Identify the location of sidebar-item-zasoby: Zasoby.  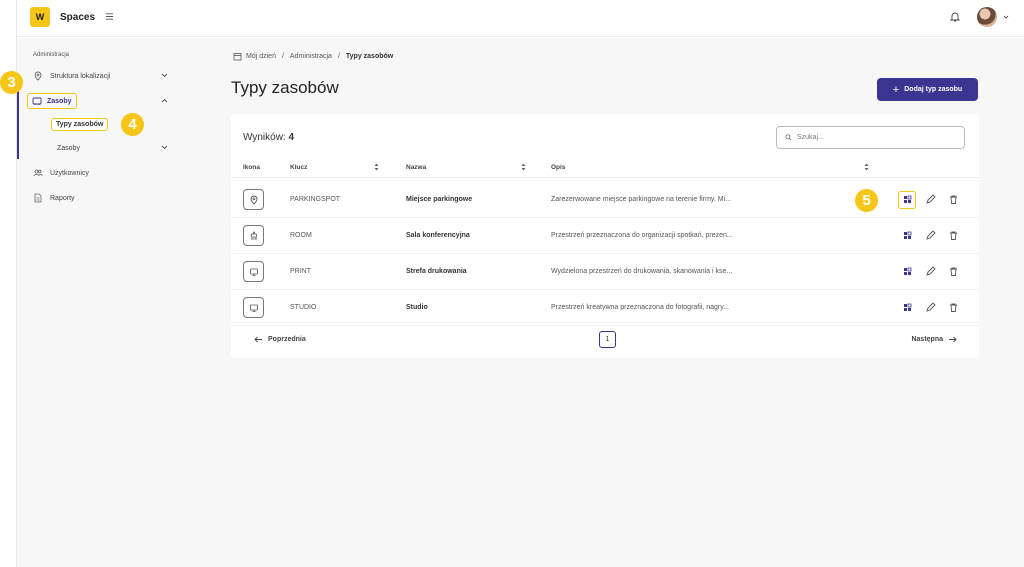
(101, 101).